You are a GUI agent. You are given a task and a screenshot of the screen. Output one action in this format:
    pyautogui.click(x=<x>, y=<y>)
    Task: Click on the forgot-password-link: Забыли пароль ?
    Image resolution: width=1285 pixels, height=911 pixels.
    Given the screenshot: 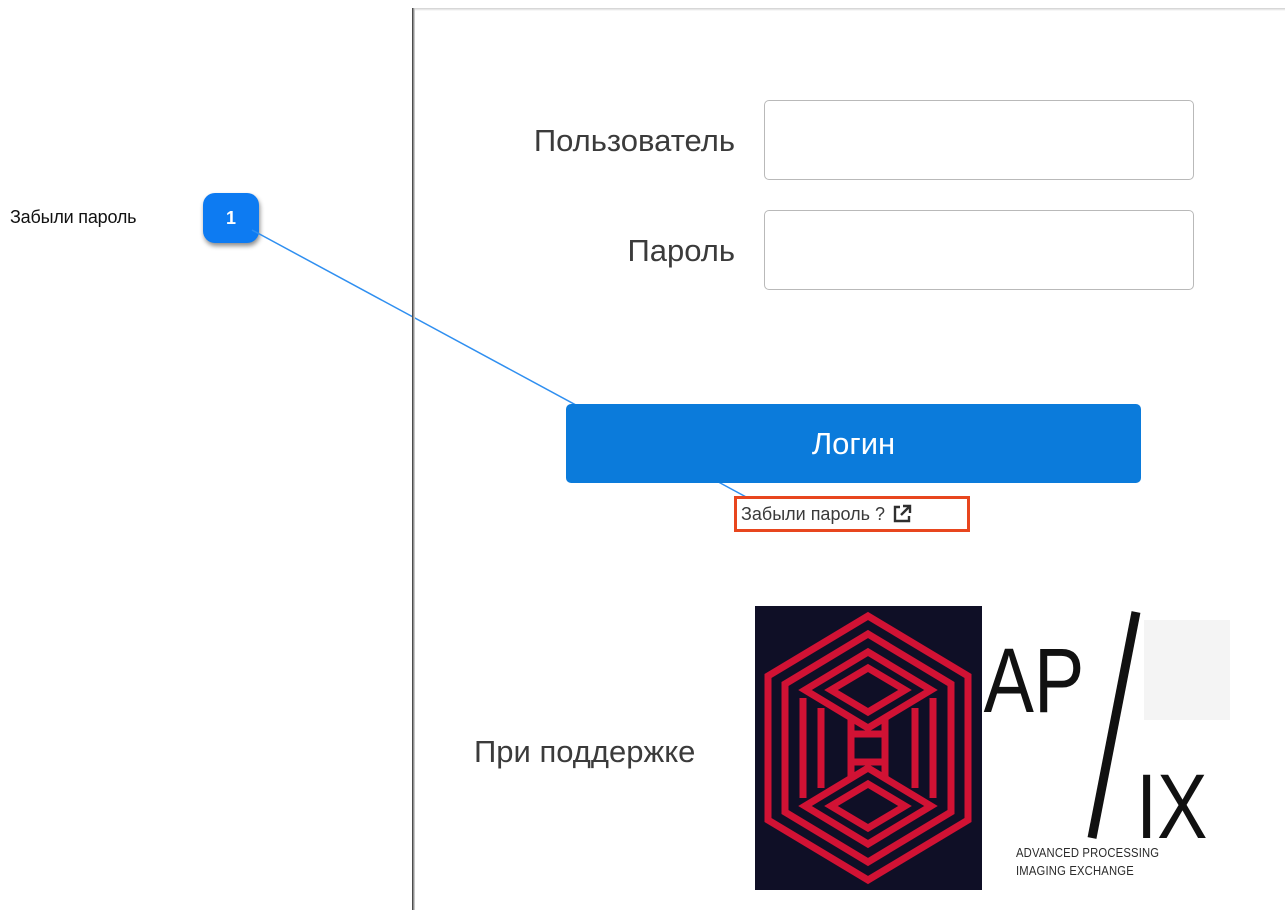 What is the action you would take?
    pyautogui.click(x=852, y=514)
    